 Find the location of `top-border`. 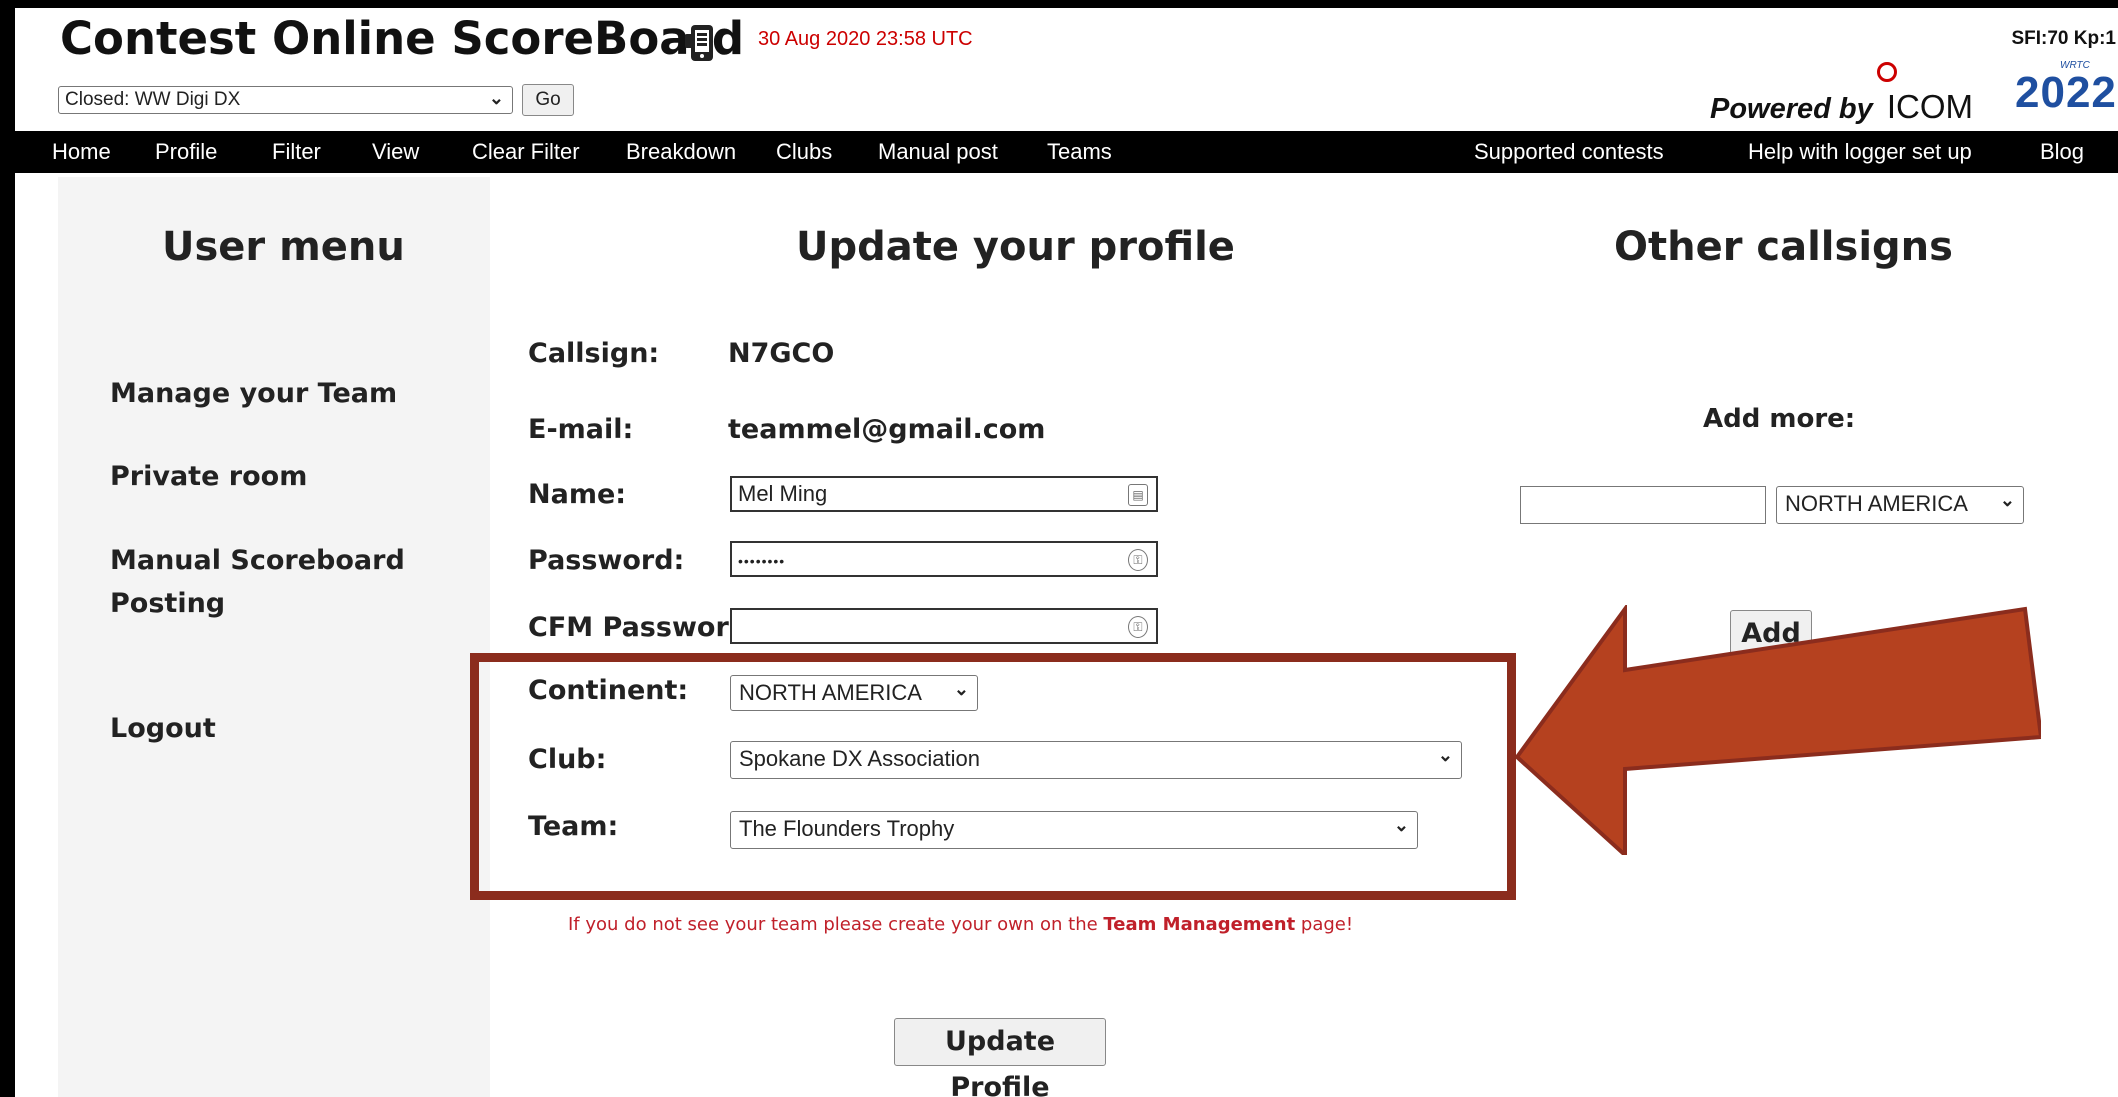

top-border is located at coordinates (1059, 4).